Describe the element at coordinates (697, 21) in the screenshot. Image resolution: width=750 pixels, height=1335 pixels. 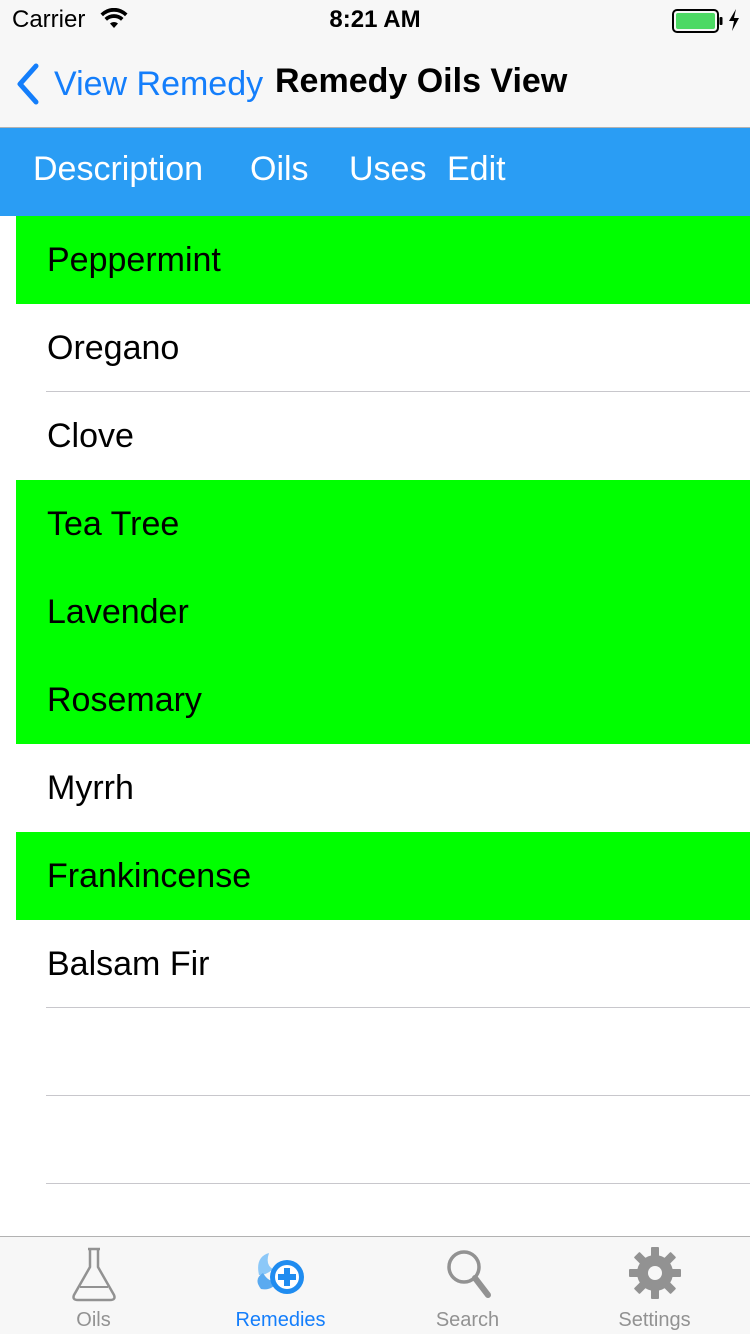
I see `battery-icon` at that location.